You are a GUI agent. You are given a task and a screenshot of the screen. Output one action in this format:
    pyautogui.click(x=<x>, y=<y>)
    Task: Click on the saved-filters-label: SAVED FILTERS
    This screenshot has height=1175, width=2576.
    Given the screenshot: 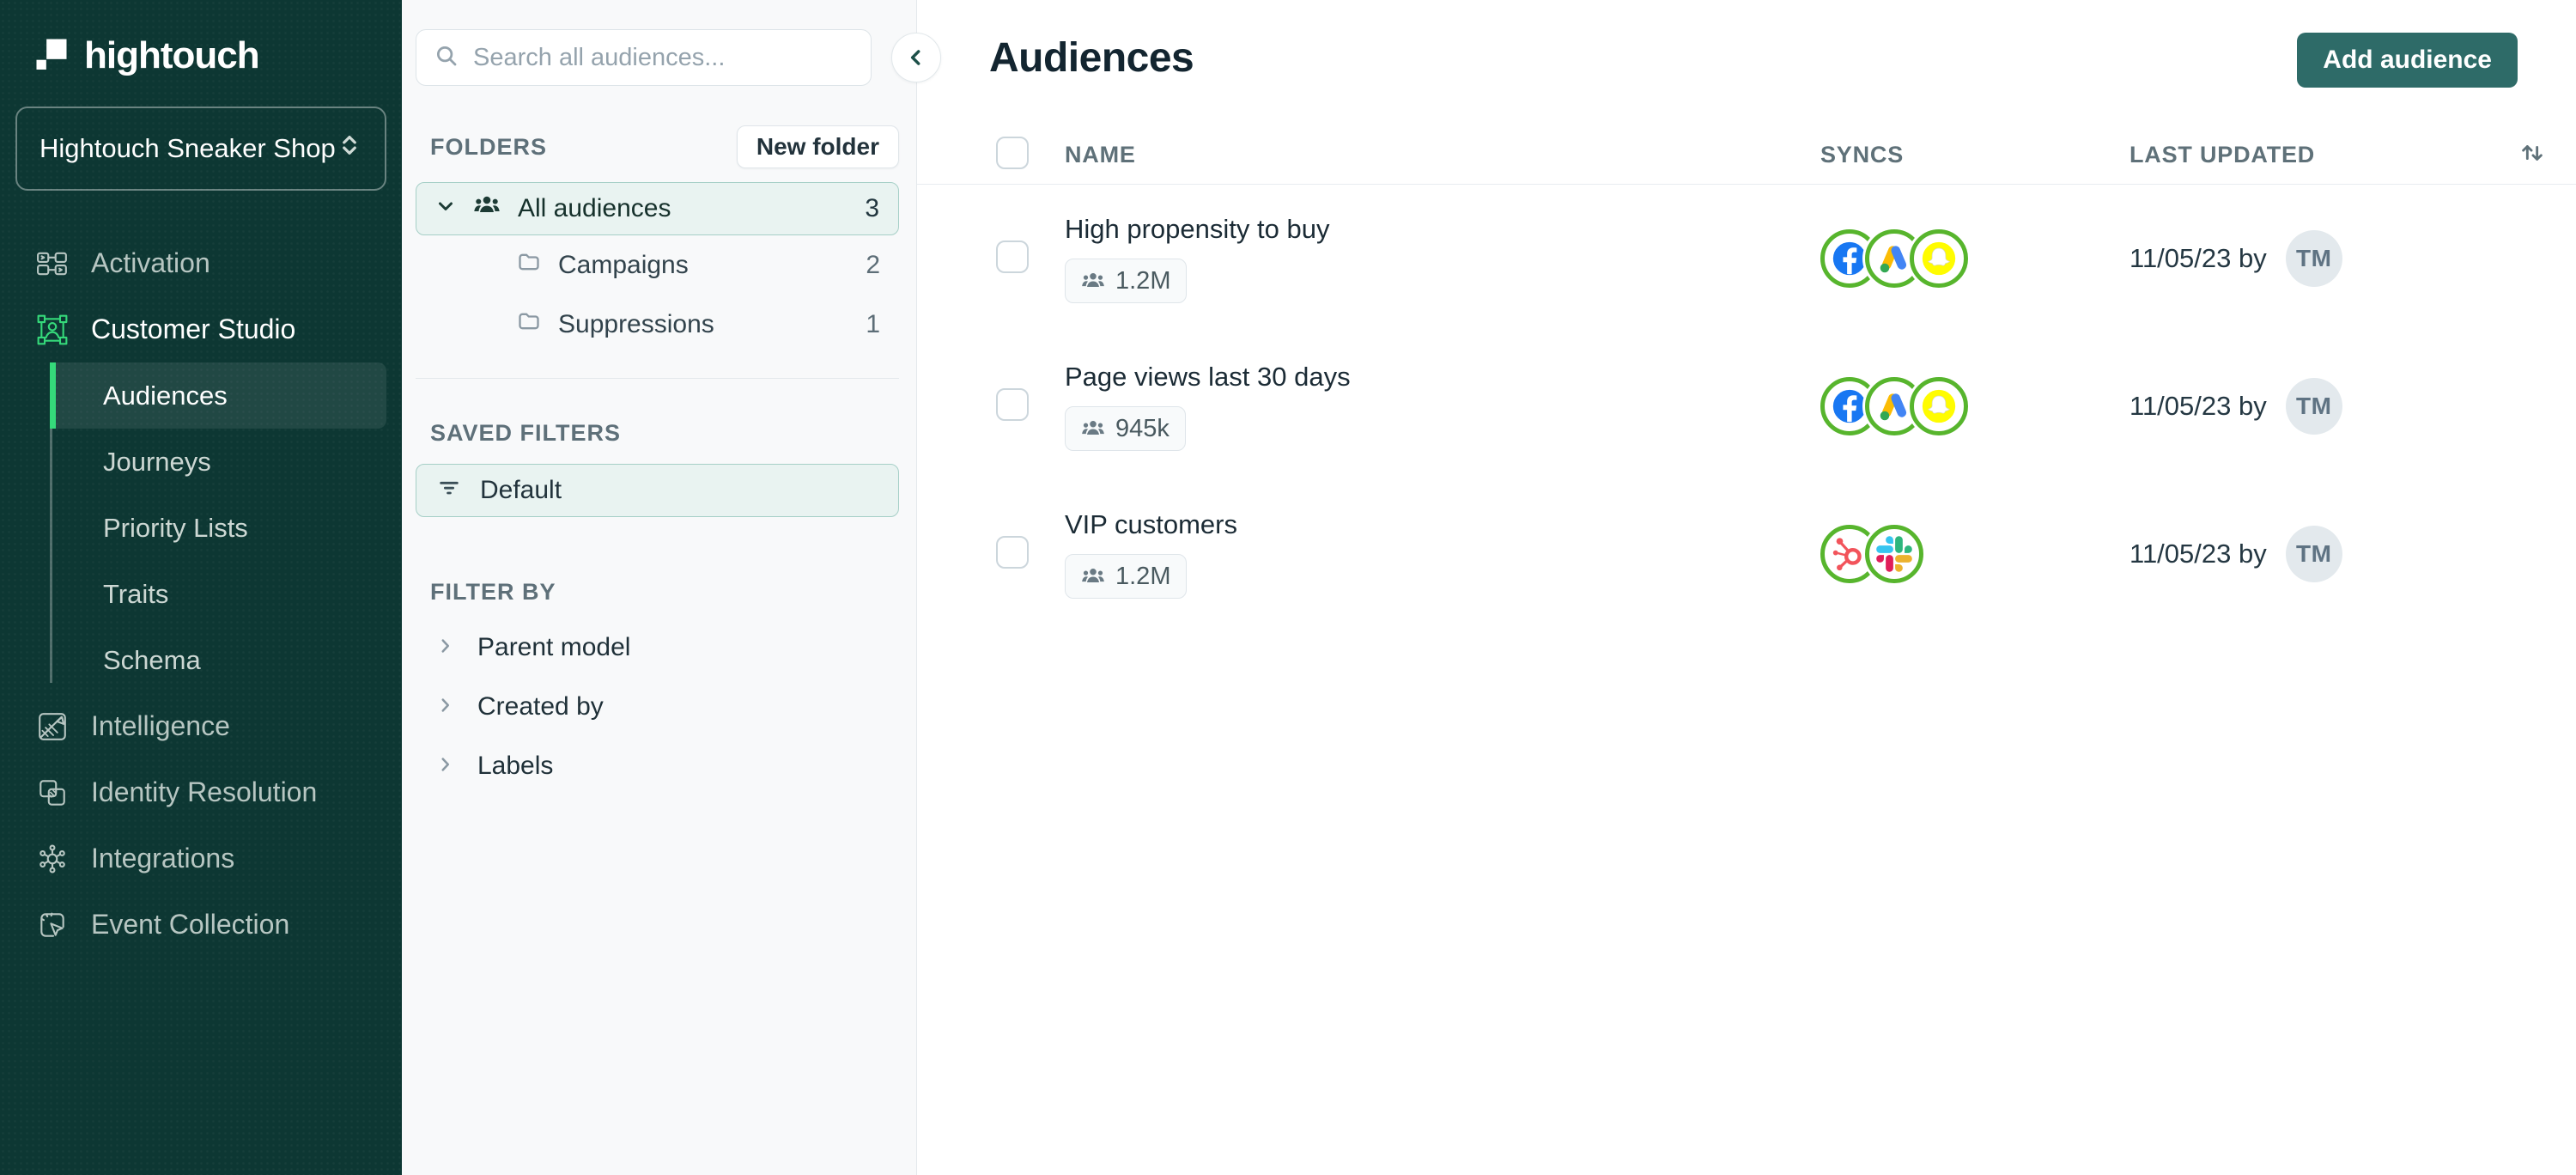 What is the action you would take?
    pyautogui.click(x=526, y=433)
    